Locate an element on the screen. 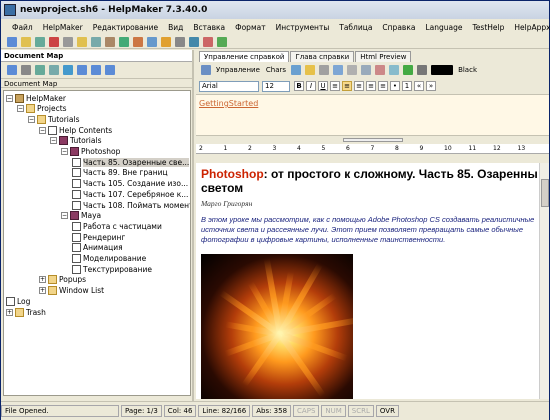 Image resolution: width=550 pixels, height=420 pixels. align-icon is located at coordinates (324, 70).